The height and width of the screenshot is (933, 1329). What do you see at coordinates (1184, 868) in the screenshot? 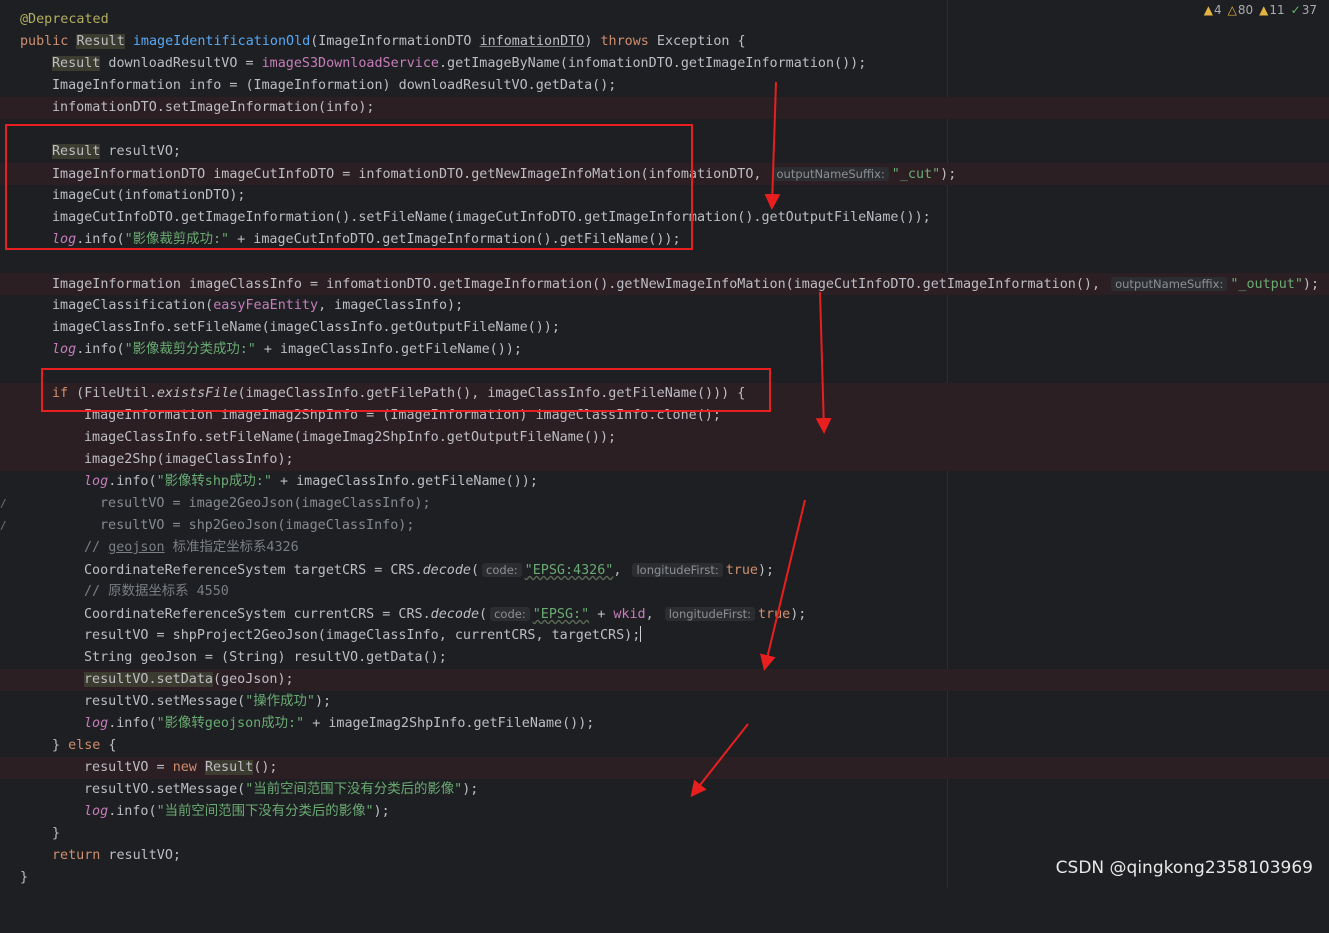
I see `watermark: CSDN @qingkong2358103969` at bounding box center [1184, 868].